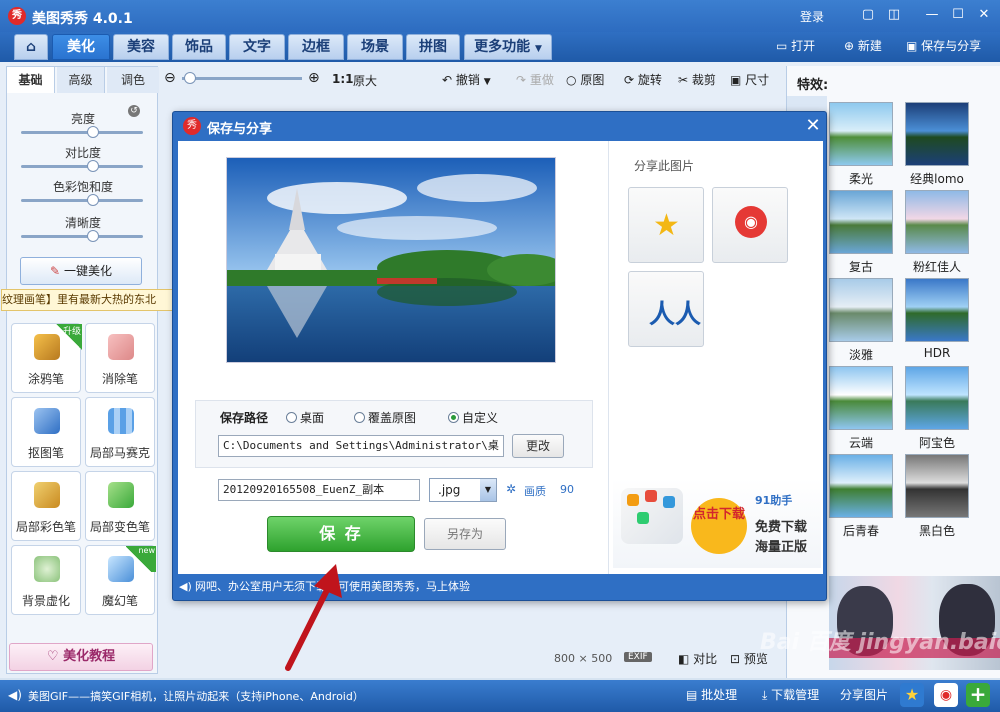 Image resolution: width=1000 pixels, height=712 pixels. I want to click on compare-button: ◧ 对比, so click(697, 658).